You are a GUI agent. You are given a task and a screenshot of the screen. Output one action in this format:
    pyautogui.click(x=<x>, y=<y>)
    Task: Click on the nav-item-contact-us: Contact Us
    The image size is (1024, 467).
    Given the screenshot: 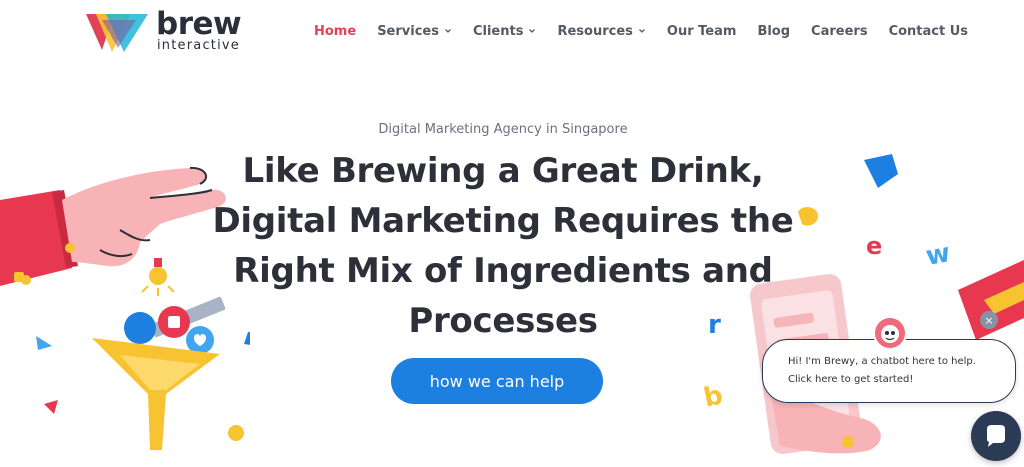 What is the action you would take?
    pyautogui.click(x=928, y=31)
    